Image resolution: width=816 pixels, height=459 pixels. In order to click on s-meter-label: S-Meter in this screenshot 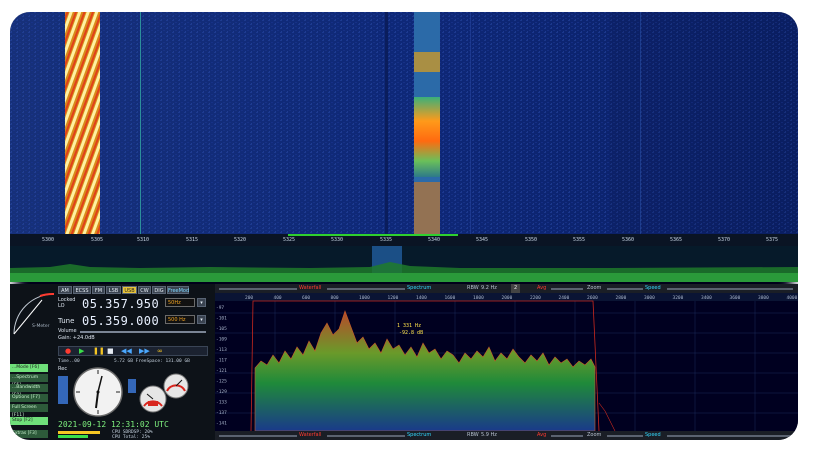, I will do `click(41, 326)`.